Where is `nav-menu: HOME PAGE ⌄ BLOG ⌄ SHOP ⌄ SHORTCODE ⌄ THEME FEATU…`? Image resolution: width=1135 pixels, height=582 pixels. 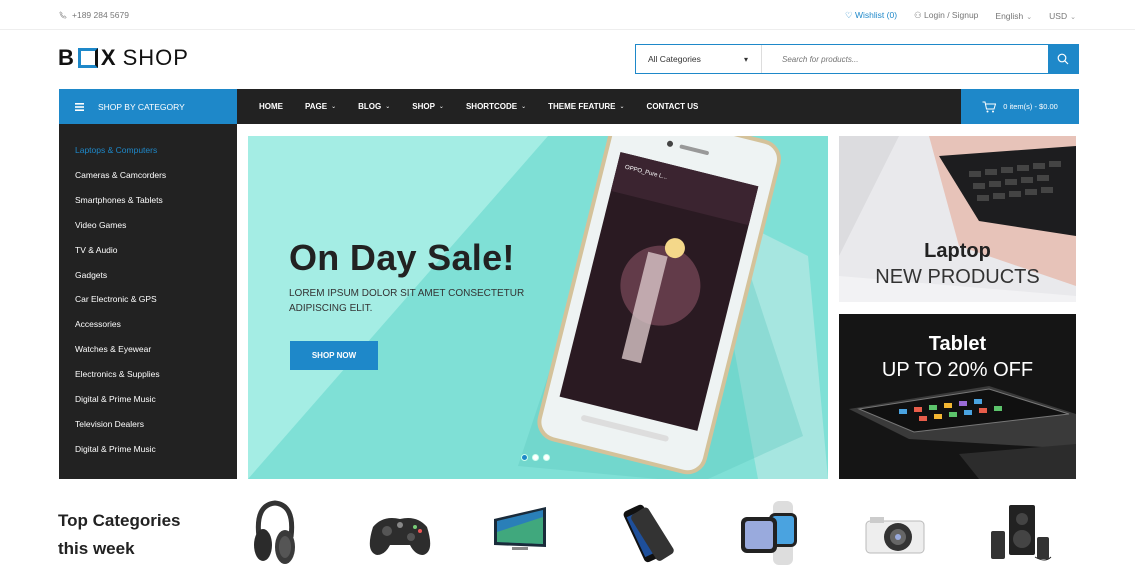 nav-menu: HOME PAGE ⌄ BLOG ⌄ SHOP ⌄ SHORTCODE ⌄ THEME FEATU… is located at coordinates (489, 106).